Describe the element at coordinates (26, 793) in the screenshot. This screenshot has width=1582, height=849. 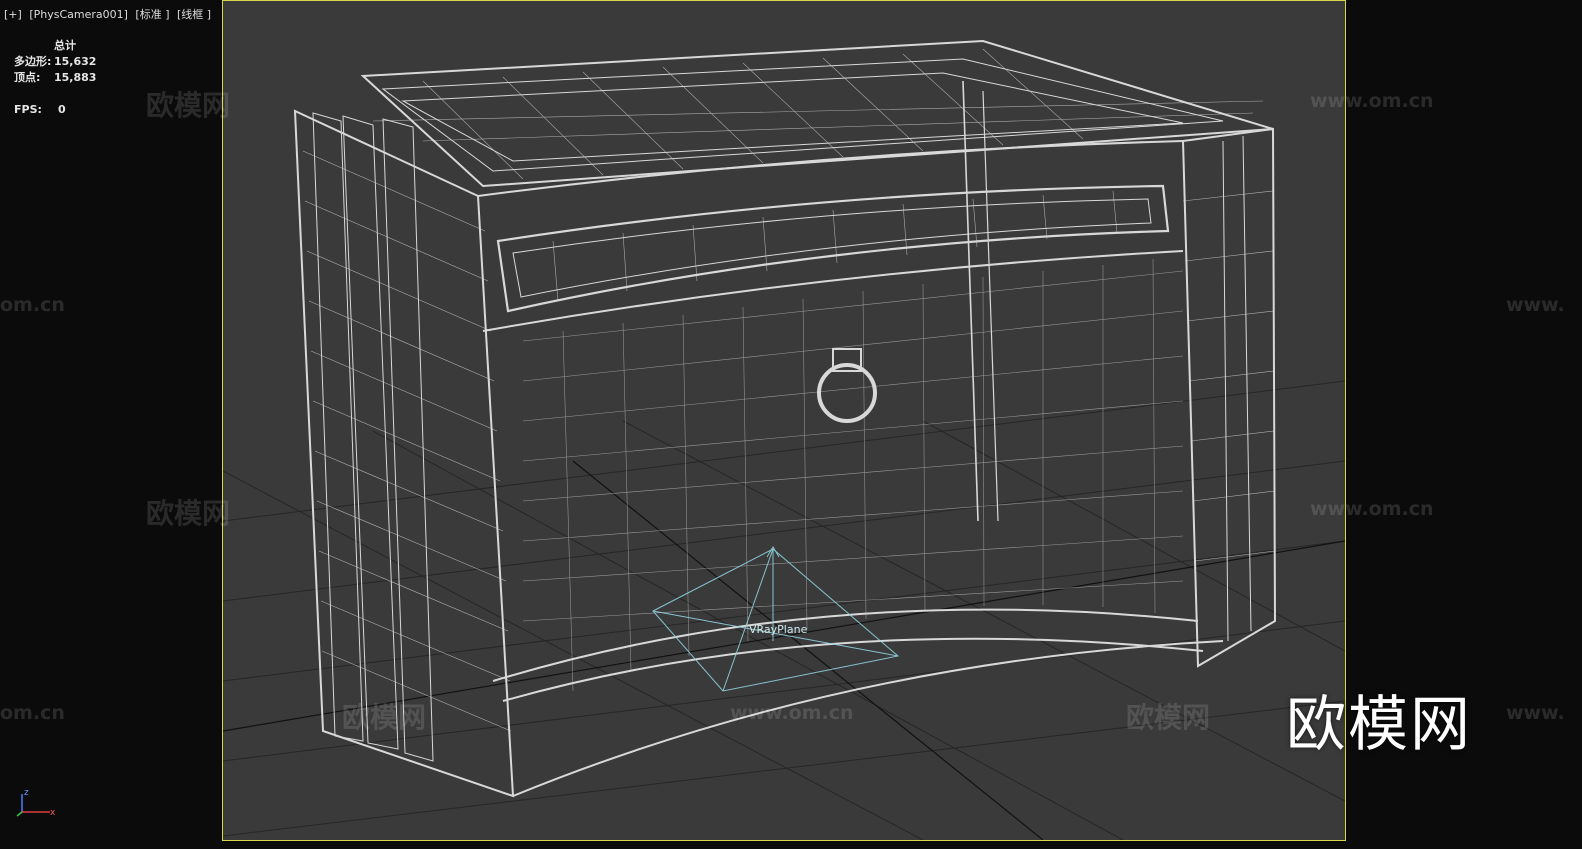
I see `axis-z-label: z` at that location.